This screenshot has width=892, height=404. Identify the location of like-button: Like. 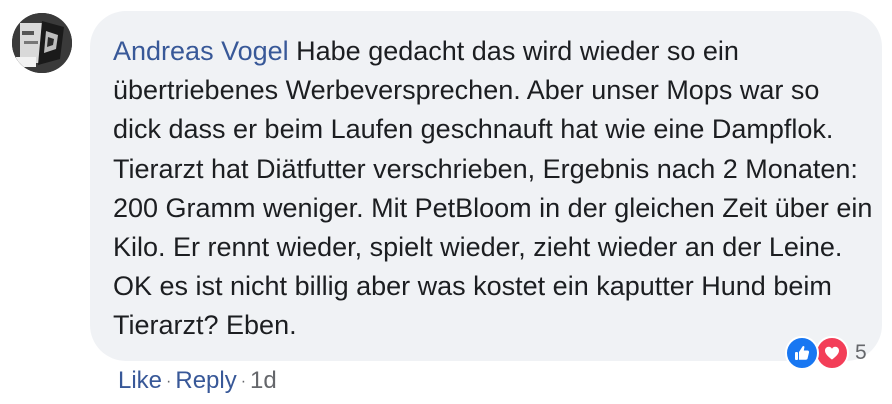
(140, 381).